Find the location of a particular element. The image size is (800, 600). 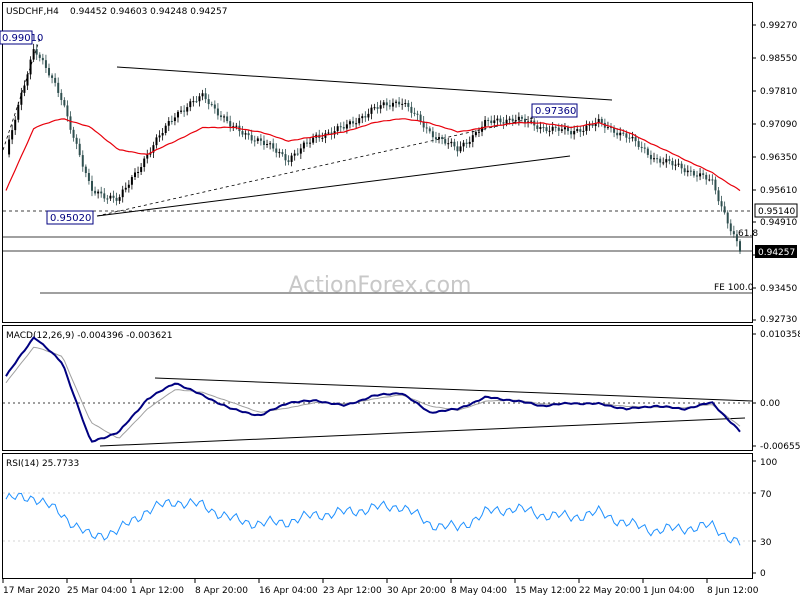

x-tick: 16 Apr 04:00 is located at coordinates (288, 591).